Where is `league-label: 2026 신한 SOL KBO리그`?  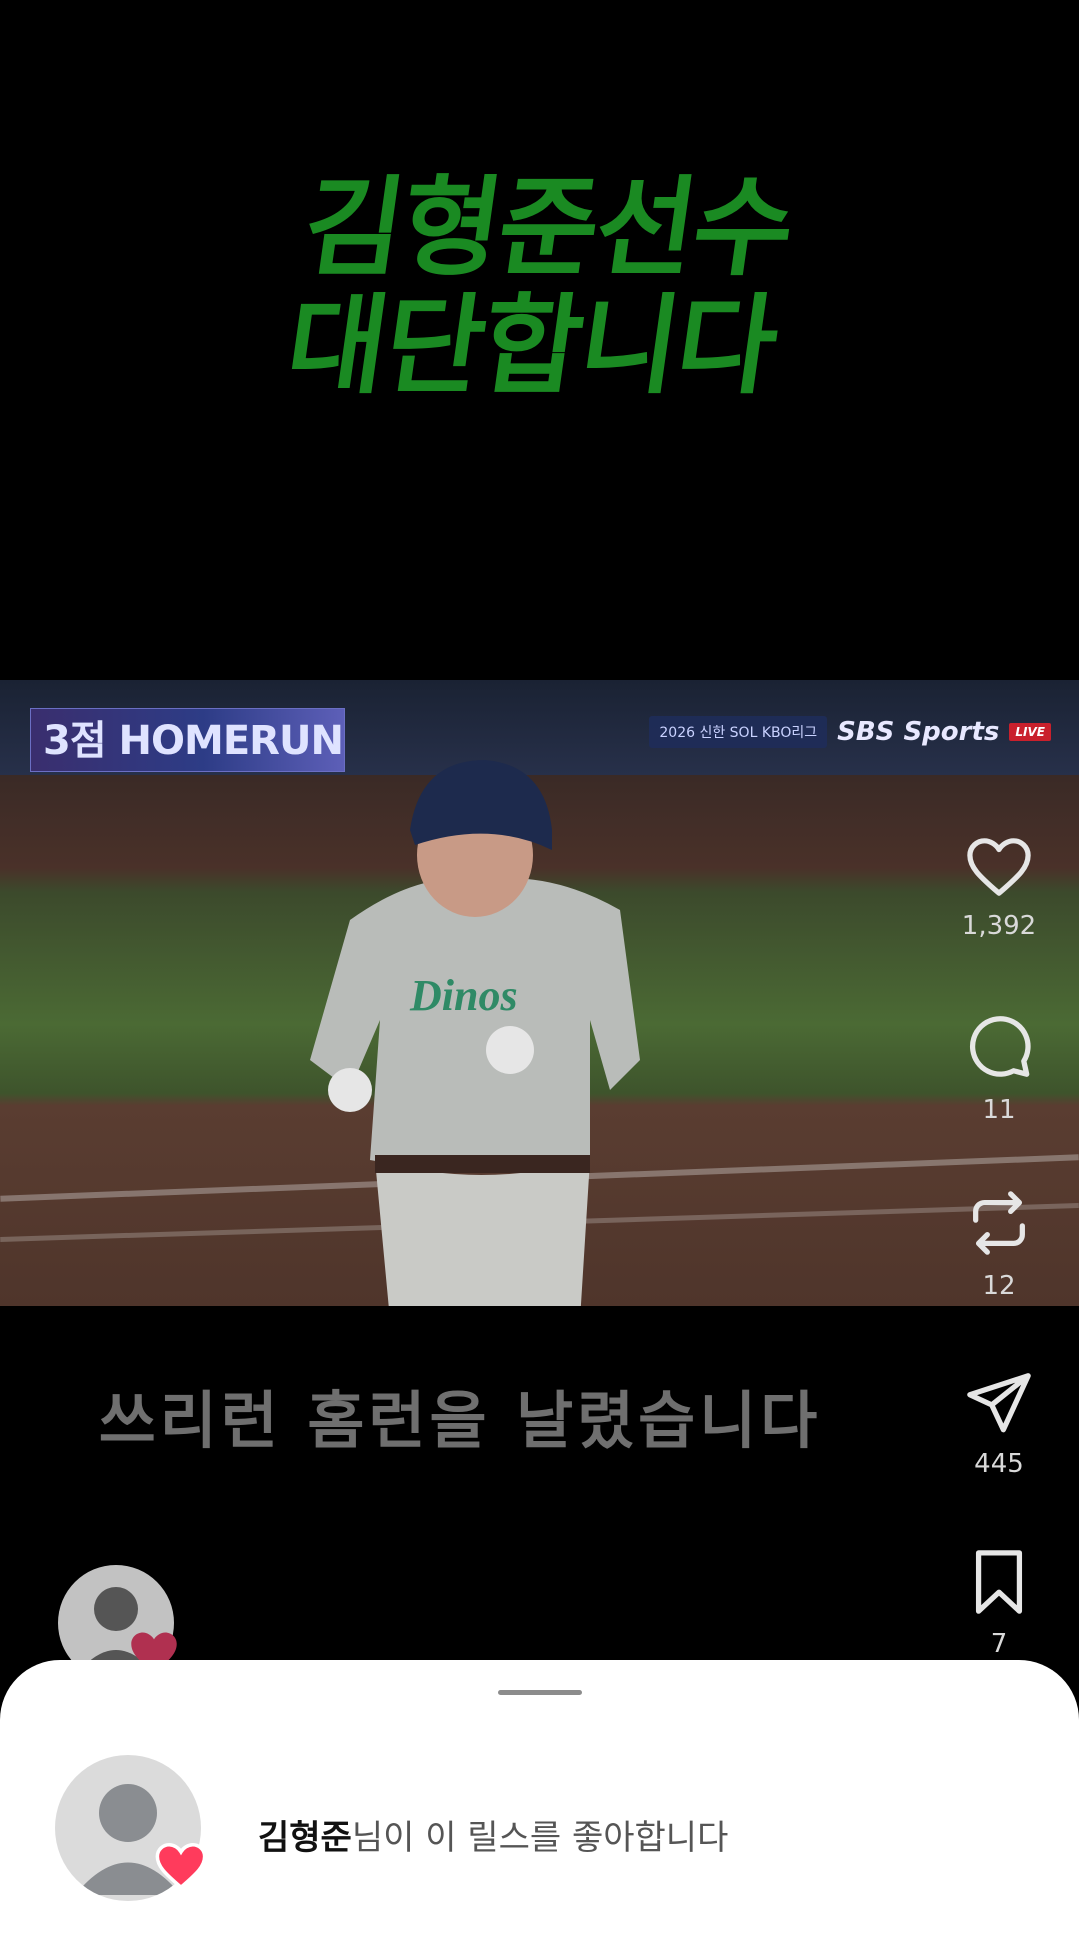
league-label: 2026 신한 SOL KBO리그 is located at coordinates (738, 732).